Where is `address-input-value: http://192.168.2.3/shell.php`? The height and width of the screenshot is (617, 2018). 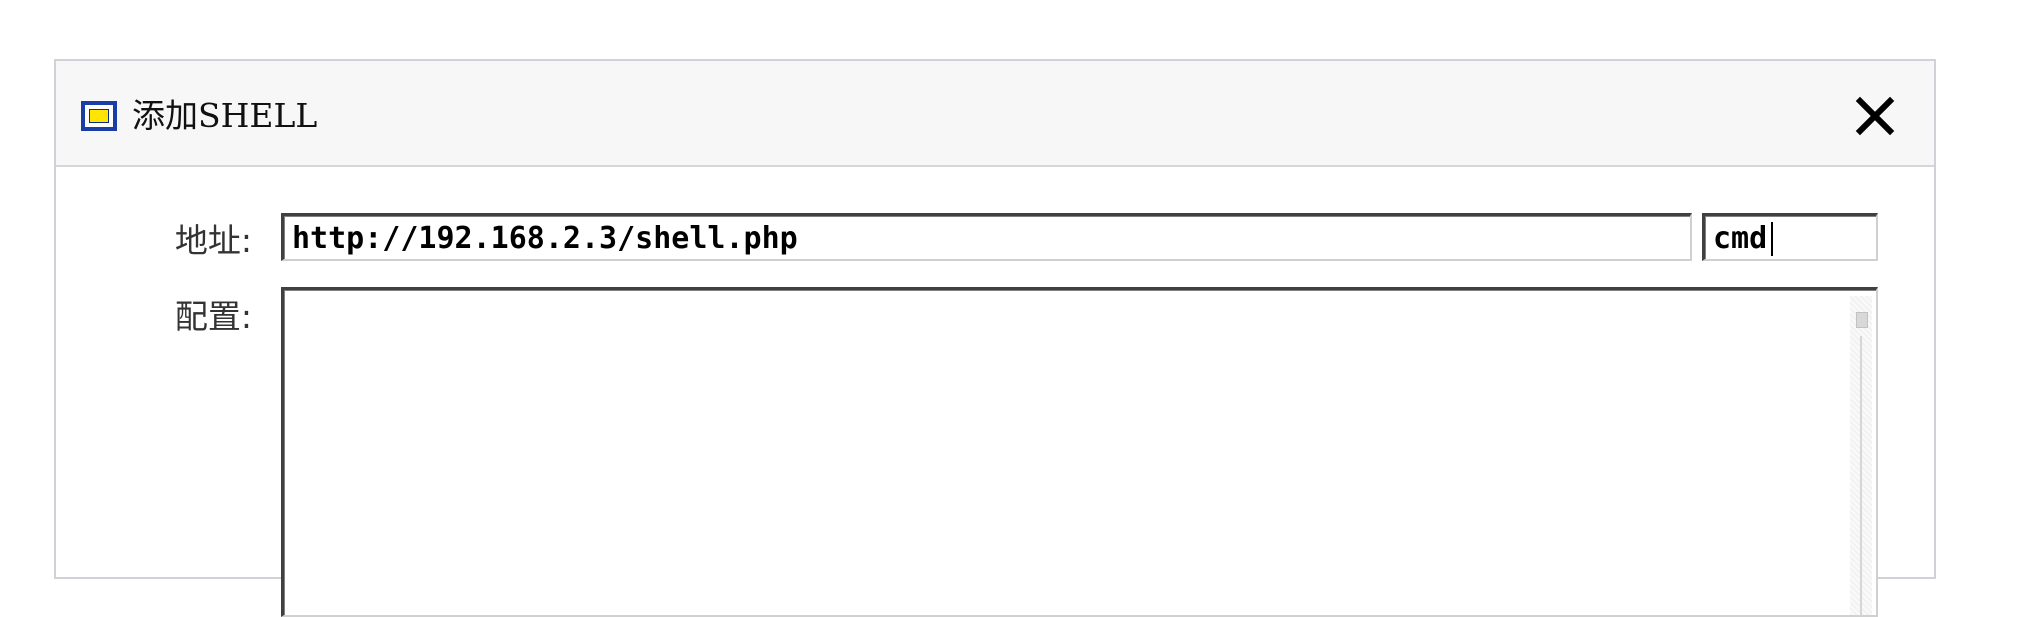 address-input-value: http://192.168.2.3/shell.php is located at coordinates (545, 238).